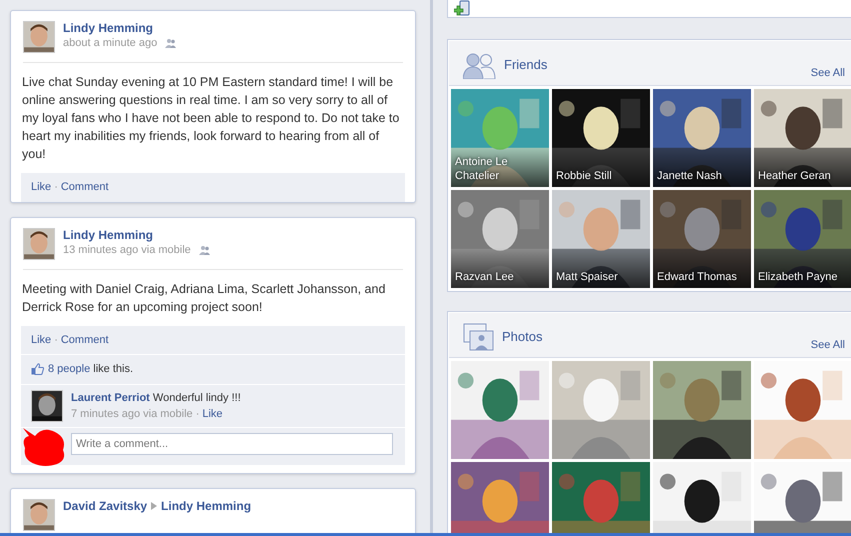  I want to click on likes-text: 8 people like this., so click(91, 369).